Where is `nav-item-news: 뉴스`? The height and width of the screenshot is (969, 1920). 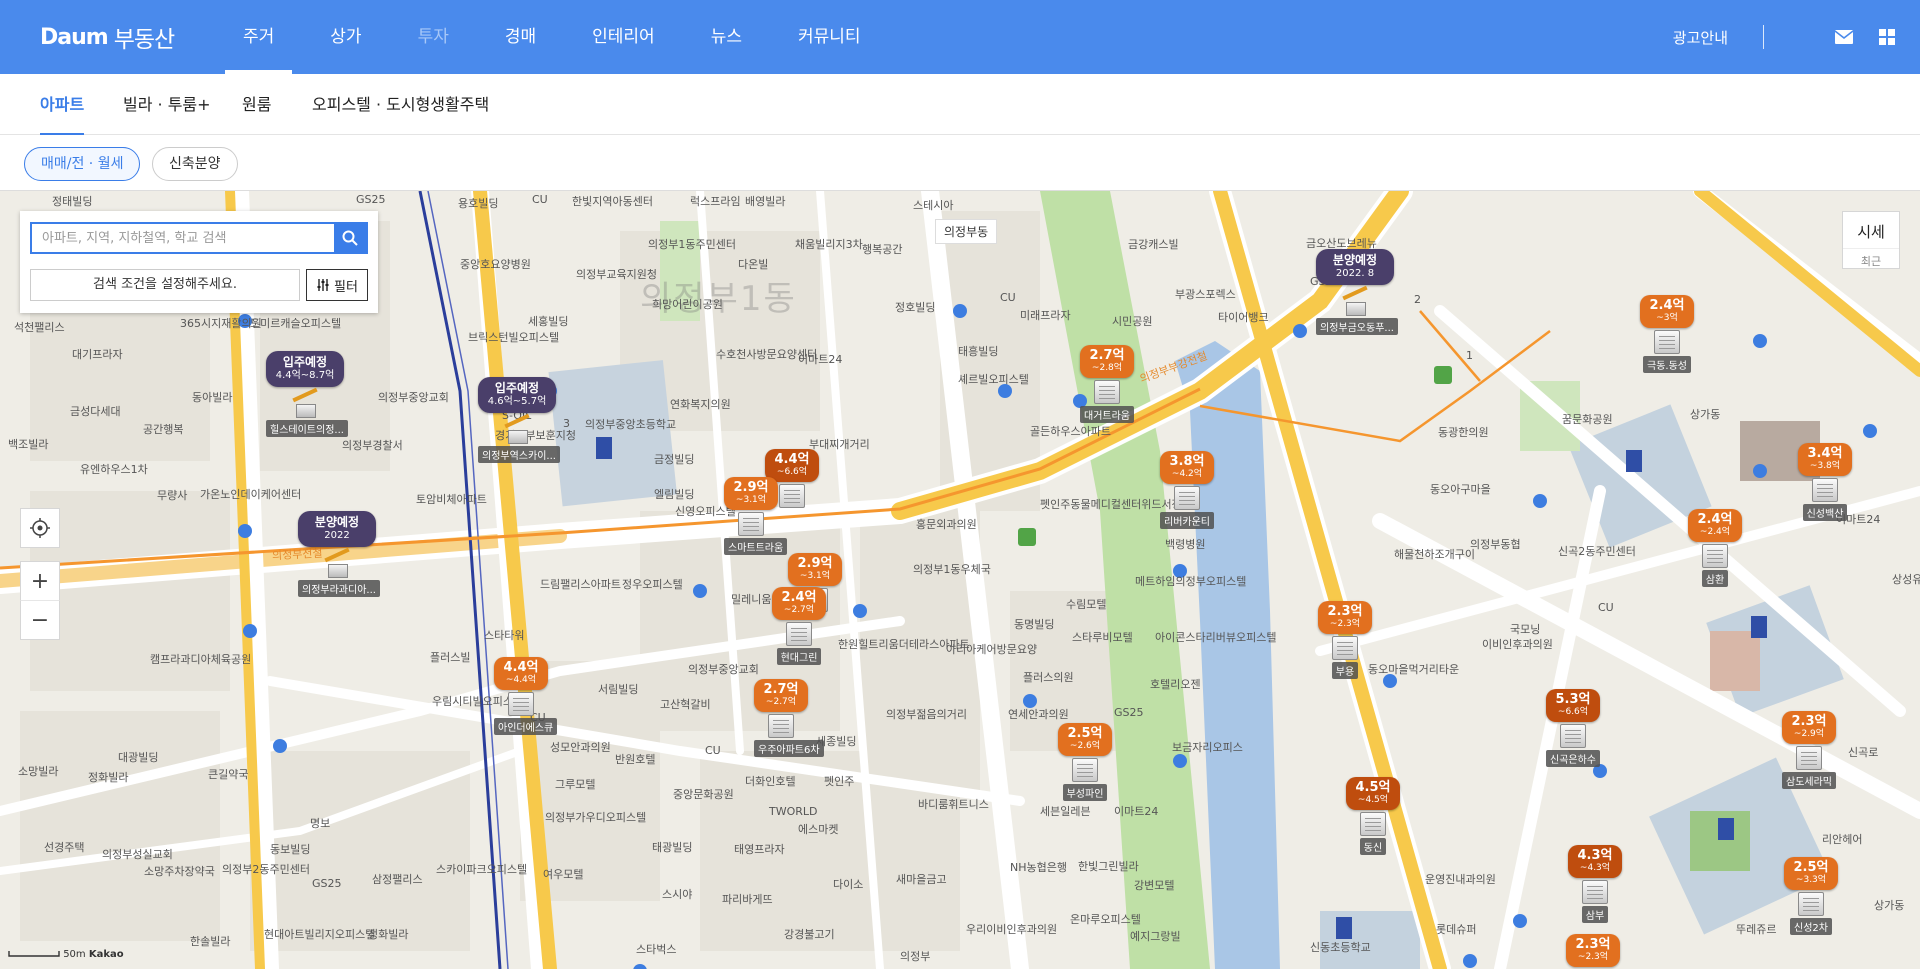
nav-item-news: 뉴스 is located at coordinates (726, 37).